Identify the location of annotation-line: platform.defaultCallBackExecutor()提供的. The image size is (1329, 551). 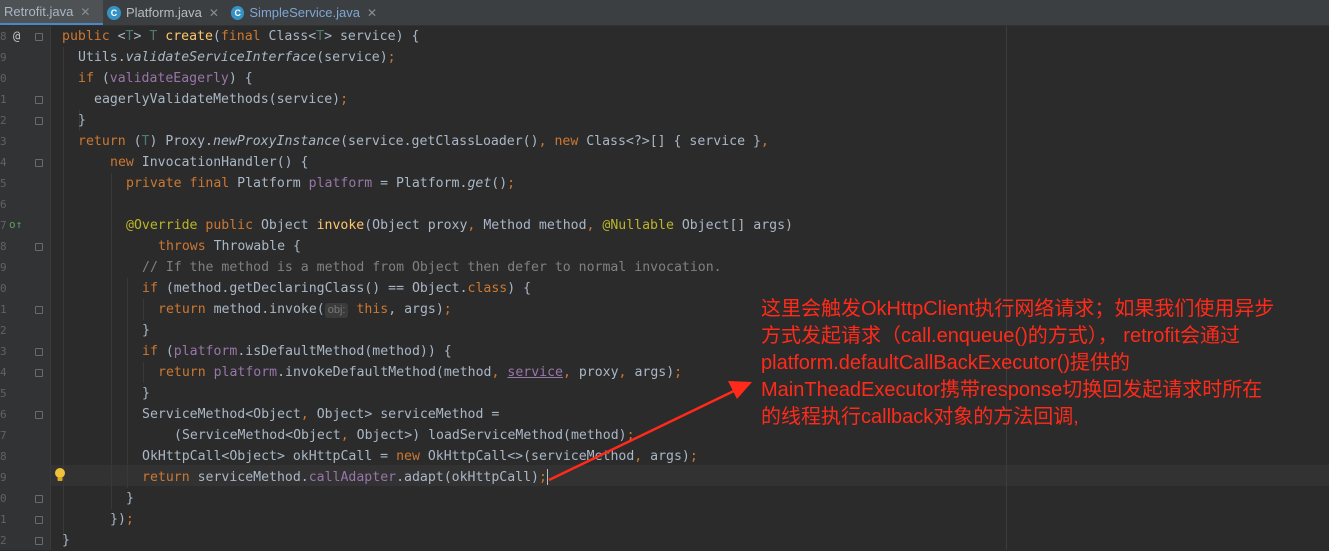
(946, 363).